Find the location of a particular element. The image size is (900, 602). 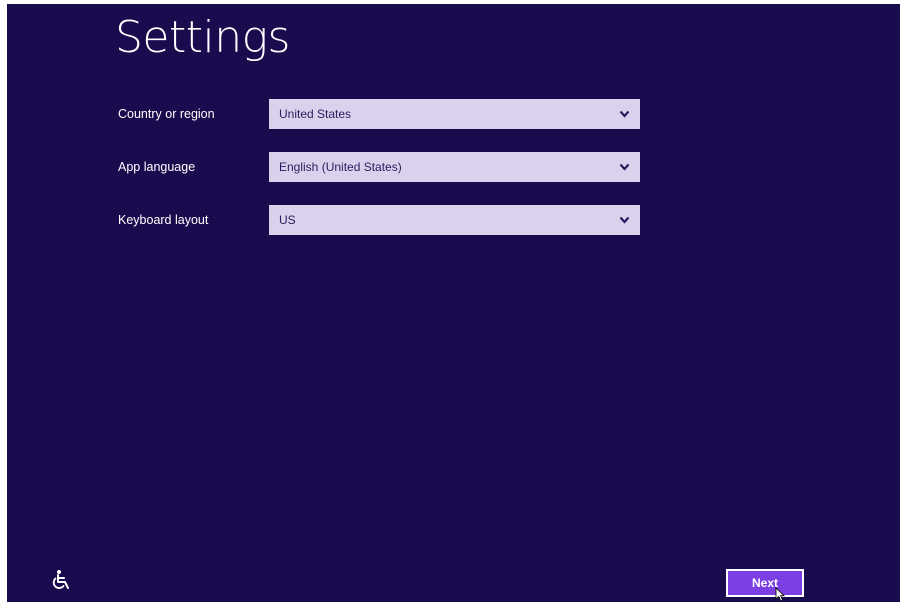

keyboard-layout-label: Keyboard layout is located at coordinates (163, 220).